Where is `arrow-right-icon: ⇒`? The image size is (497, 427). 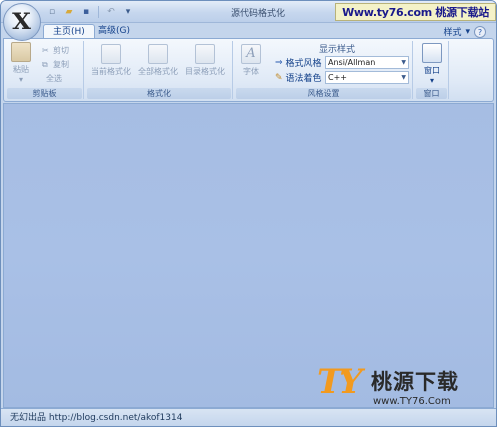
arrow-right-icon: ⇒ is located at coordinates (279, 62).